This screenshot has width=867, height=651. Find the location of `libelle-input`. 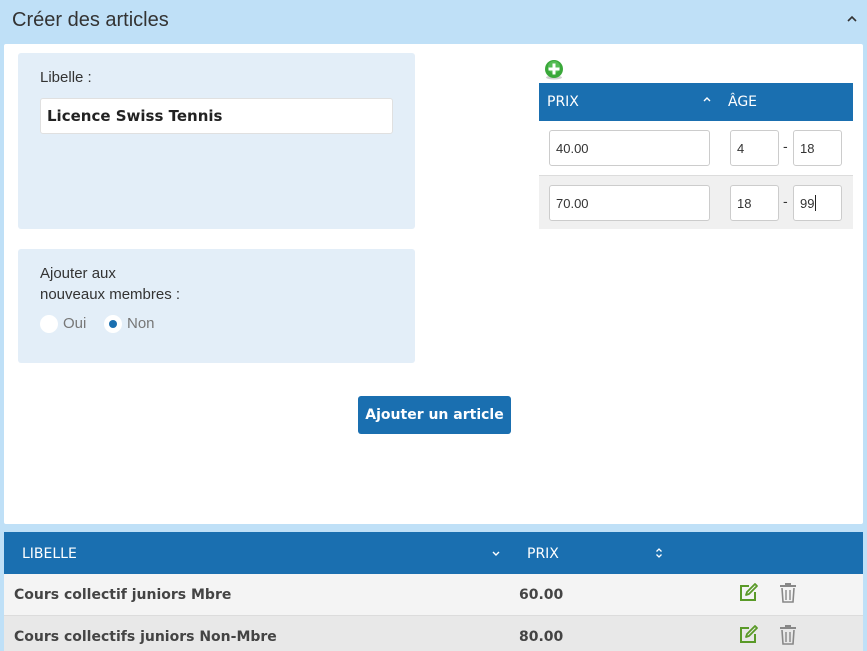

libelle-input is located at coordinates (216, 116).